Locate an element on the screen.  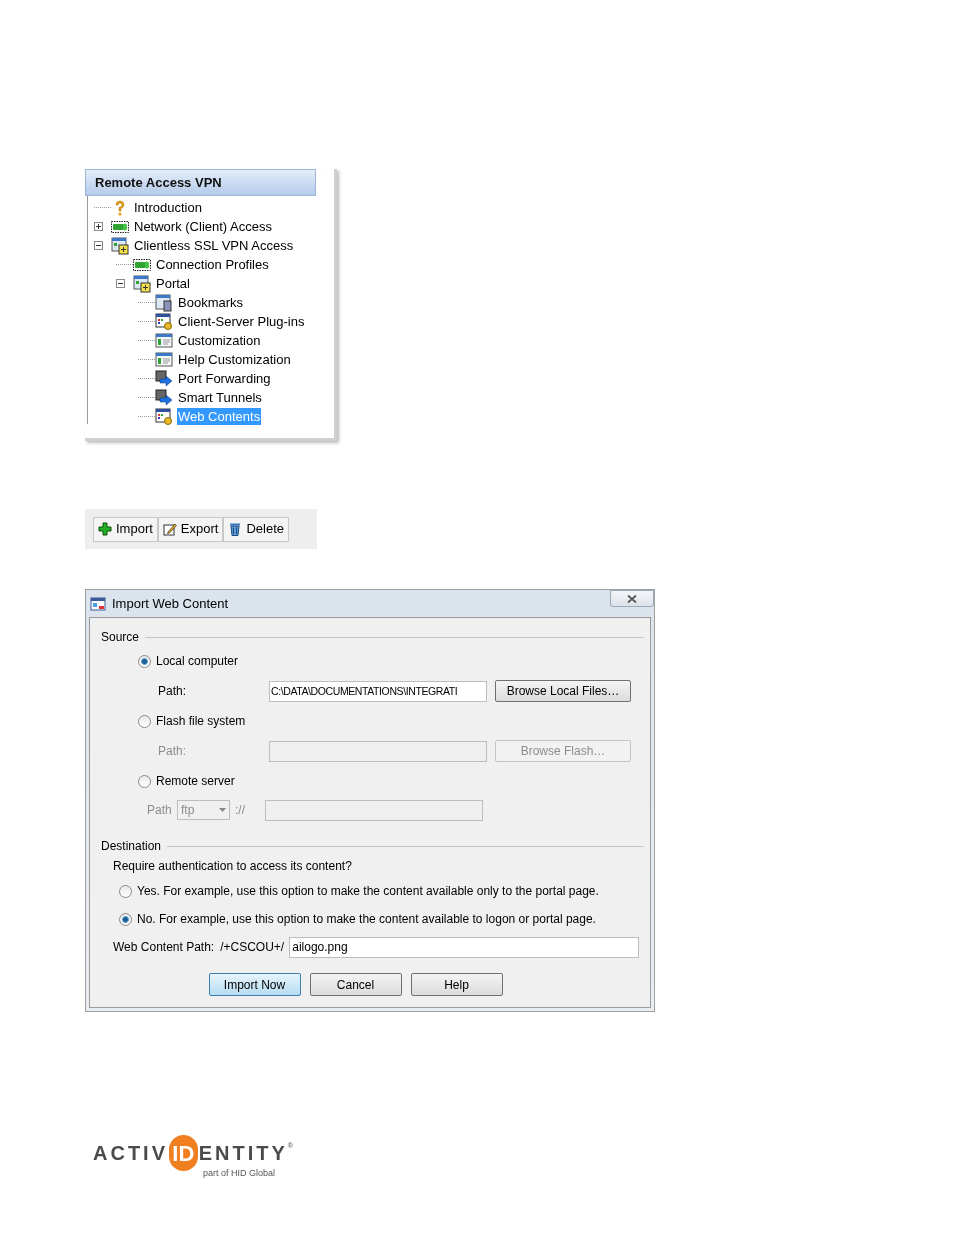
bookmark-page-icon is located at coordinates (164, 302).